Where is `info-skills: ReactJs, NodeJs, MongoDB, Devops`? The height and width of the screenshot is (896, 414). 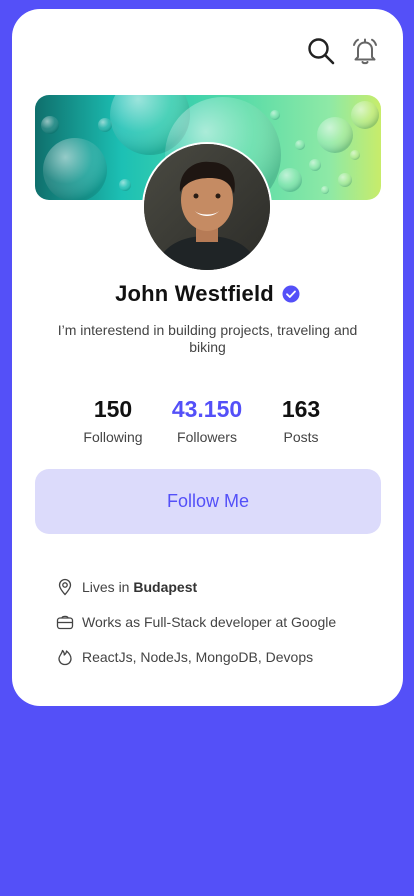
info-skills: ReactJs, NodeJs, MongoDB, Devops is located at coordinates (216, 656).